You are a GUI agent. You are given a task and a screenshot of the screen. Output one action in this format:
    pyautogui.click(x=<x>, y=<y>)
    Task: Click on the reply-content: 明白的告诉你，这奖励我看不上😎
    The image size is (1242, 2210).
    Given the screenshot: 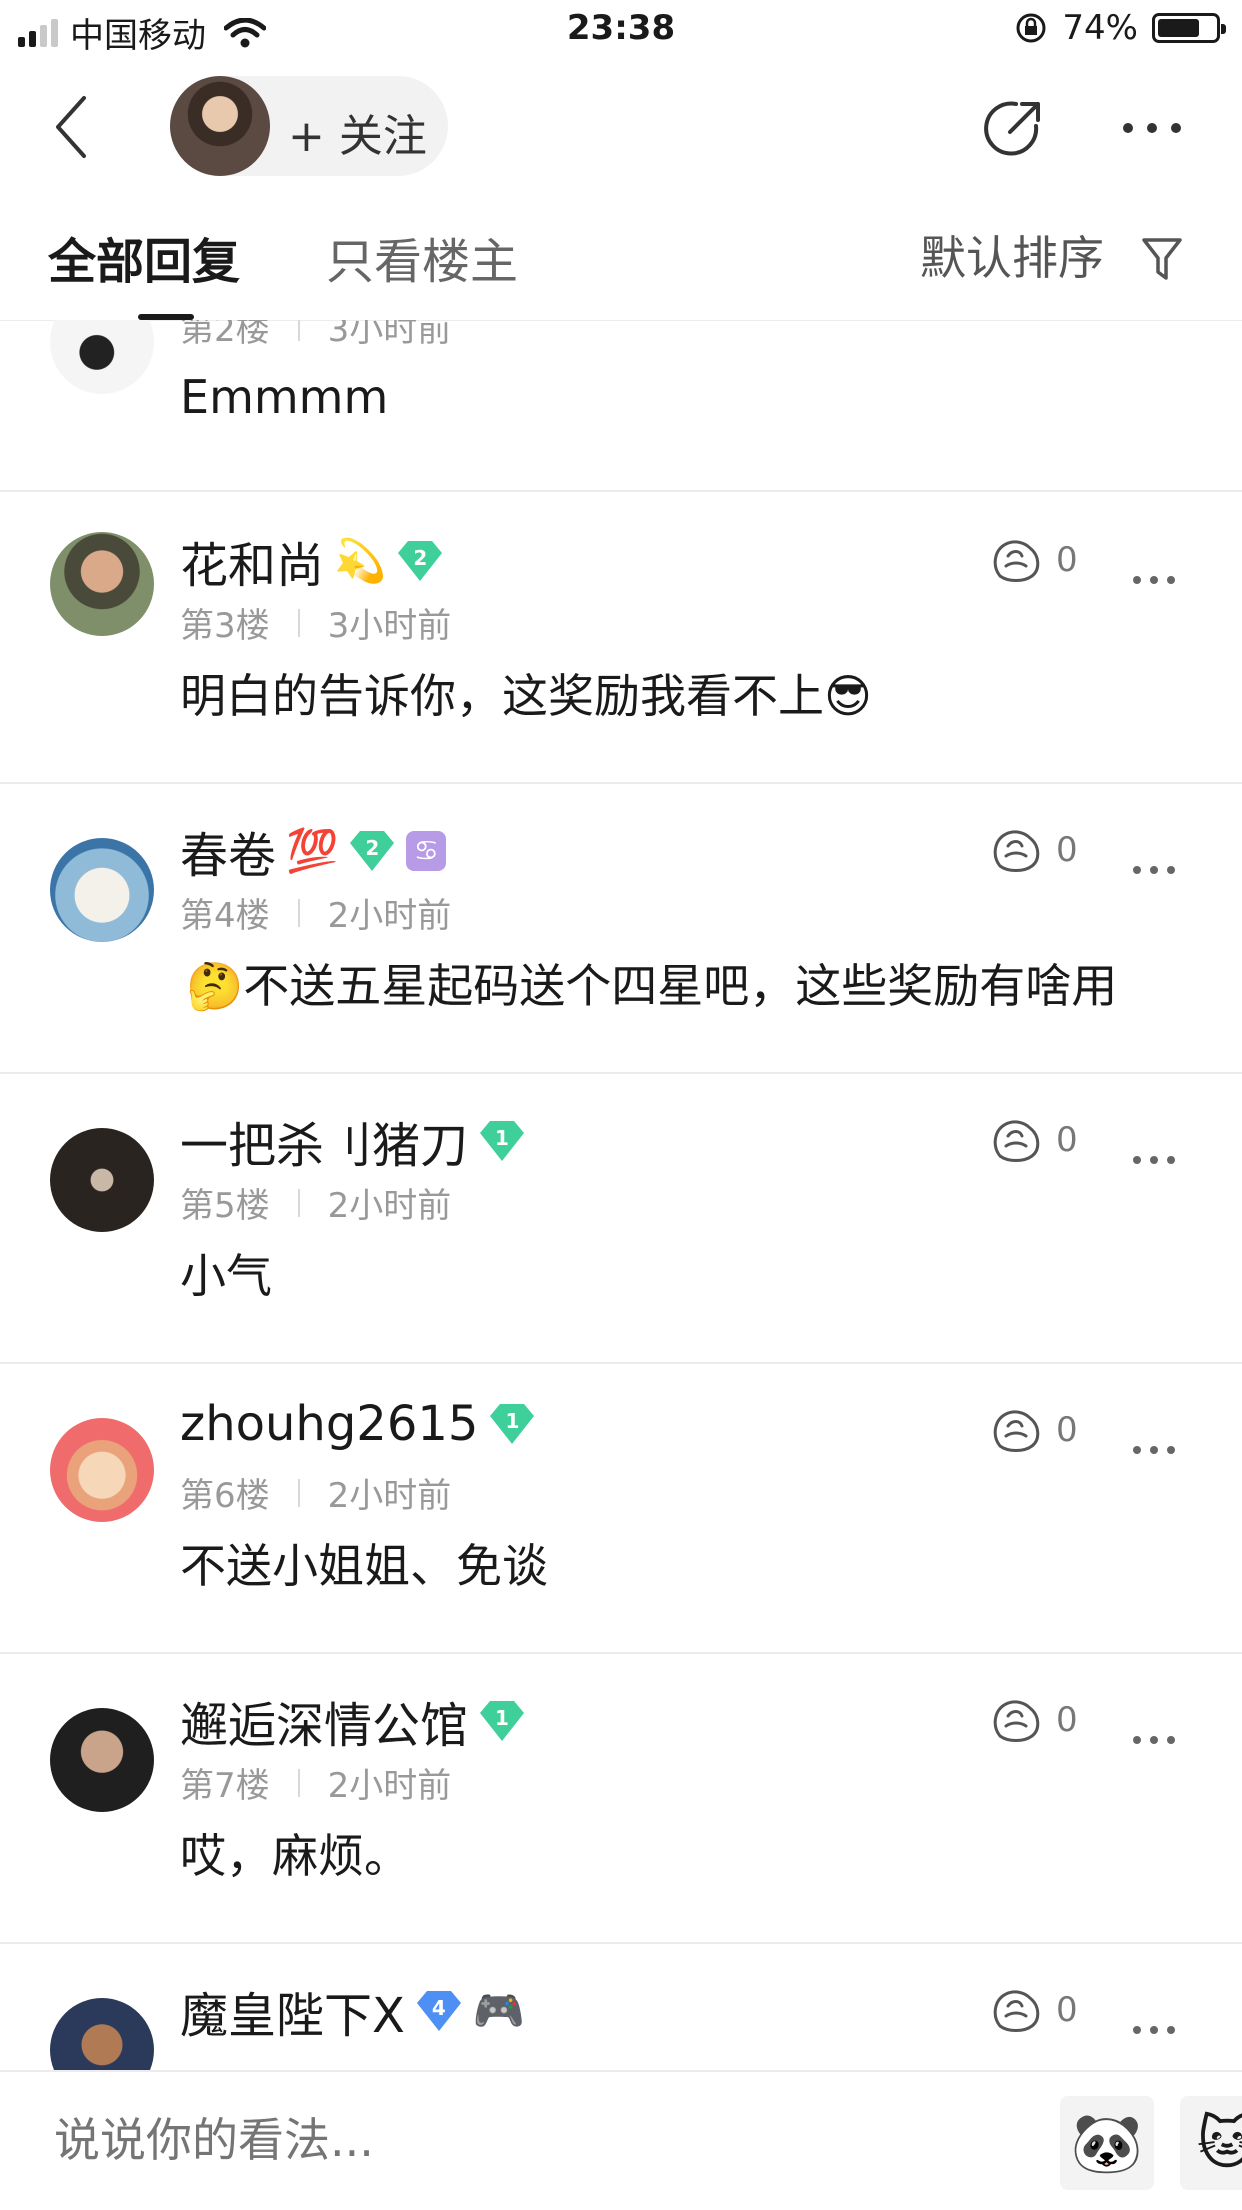 What is the action you would take?
    pyautogui.click(x=526, y=693)
    